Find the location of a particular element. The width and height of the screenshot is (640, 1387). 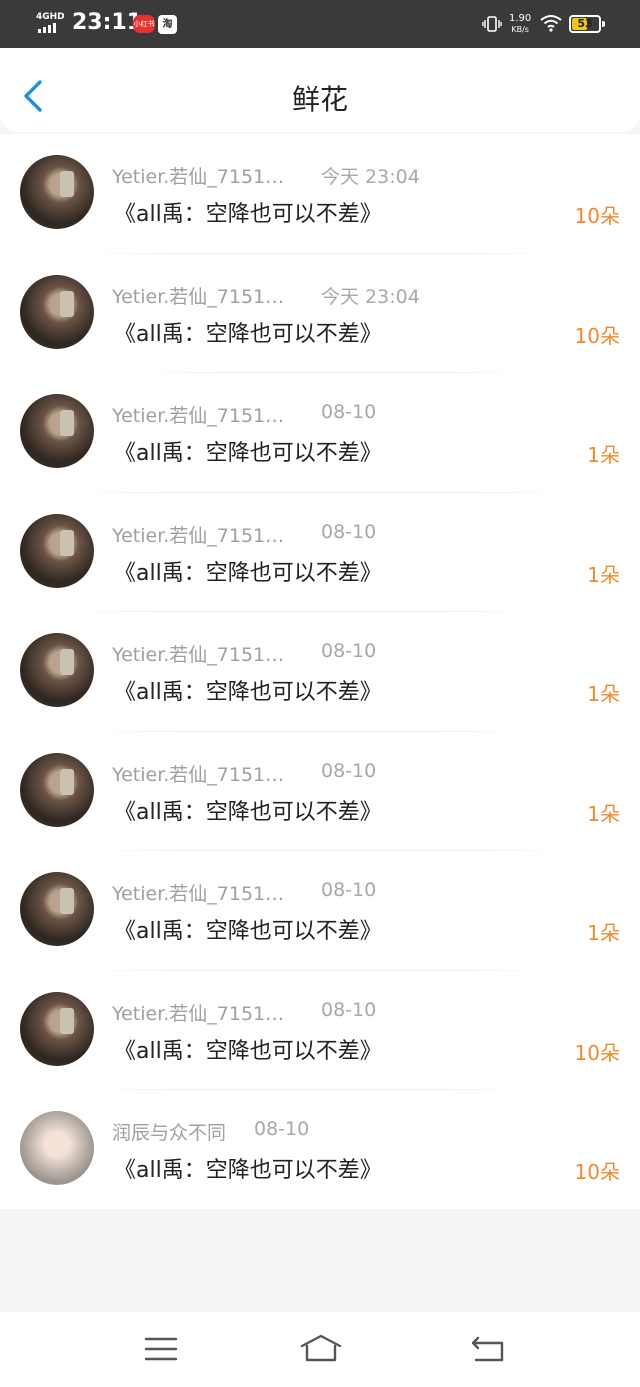

return-icon is located at coordinates (488, 1349).